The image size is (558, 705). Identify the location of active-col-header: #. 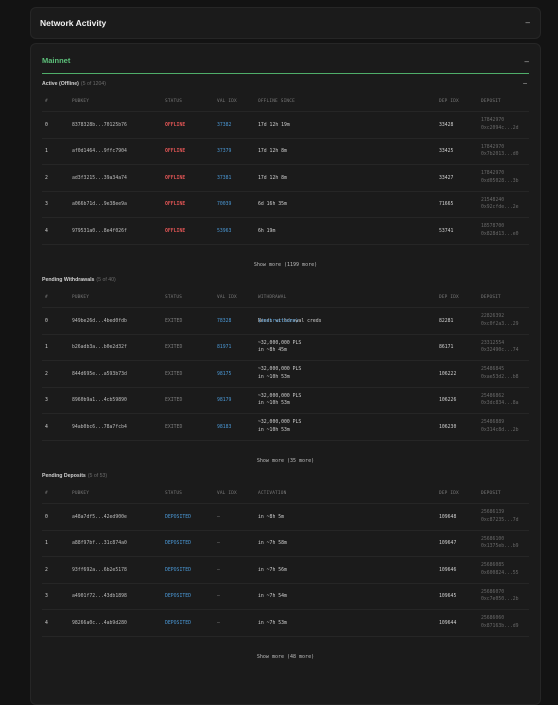
(46, 101).